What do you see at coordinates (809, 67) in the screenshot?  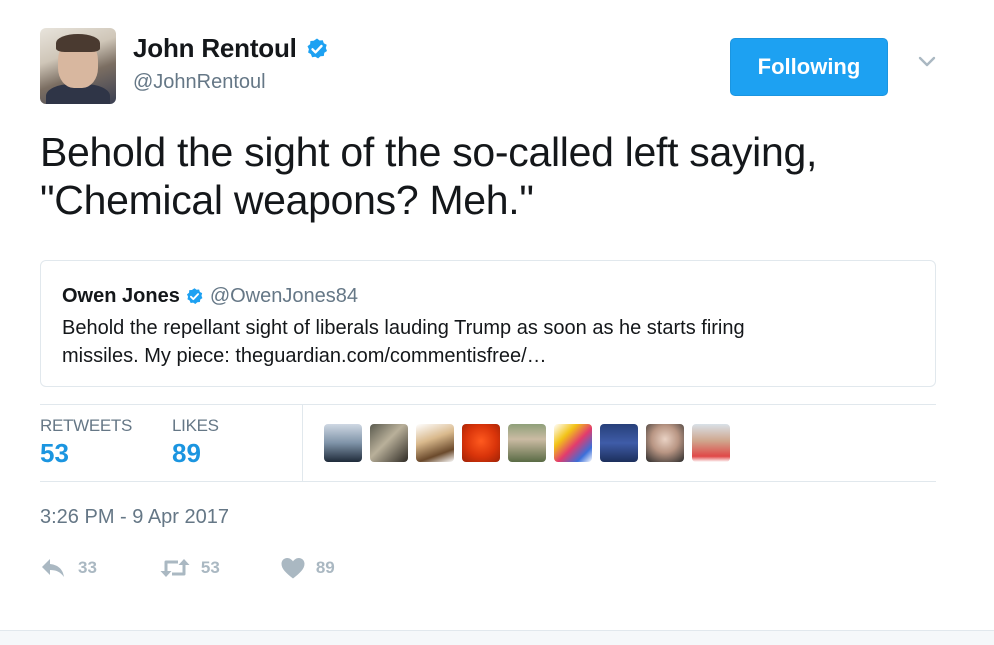 I see `following-button: Following` at bounding box center [809, 67].